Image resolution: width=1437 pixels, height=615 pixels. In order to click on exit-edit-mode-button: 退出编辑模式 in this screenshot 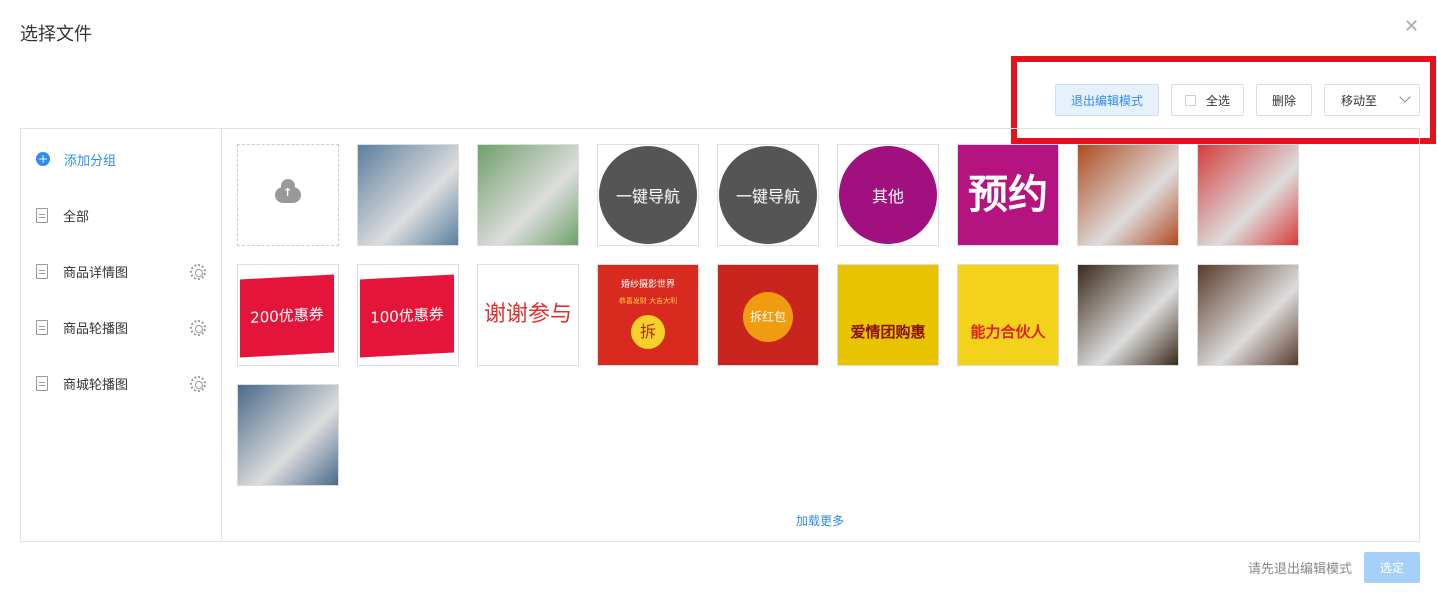, I will do `click(1107, 100)`.